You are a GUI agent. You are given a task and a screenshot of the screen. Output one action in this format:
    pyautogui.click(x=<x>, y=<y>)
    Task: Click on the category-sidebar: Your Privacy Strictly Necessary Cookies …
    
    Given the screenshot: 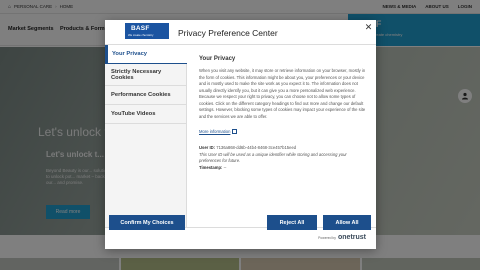 What is the action you would take?
    pyautogui.click(x=146, y=136)
    